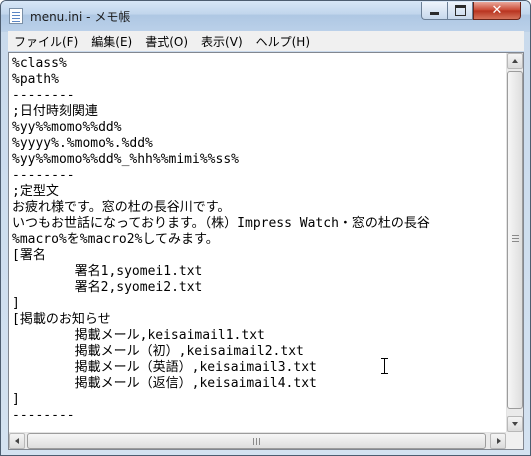 The height and width of the screenshot is (456, 531). I want to click on text-line: %yy%%momo%%dd%_%hh%%mimi%%ss%, so click(125, 159).